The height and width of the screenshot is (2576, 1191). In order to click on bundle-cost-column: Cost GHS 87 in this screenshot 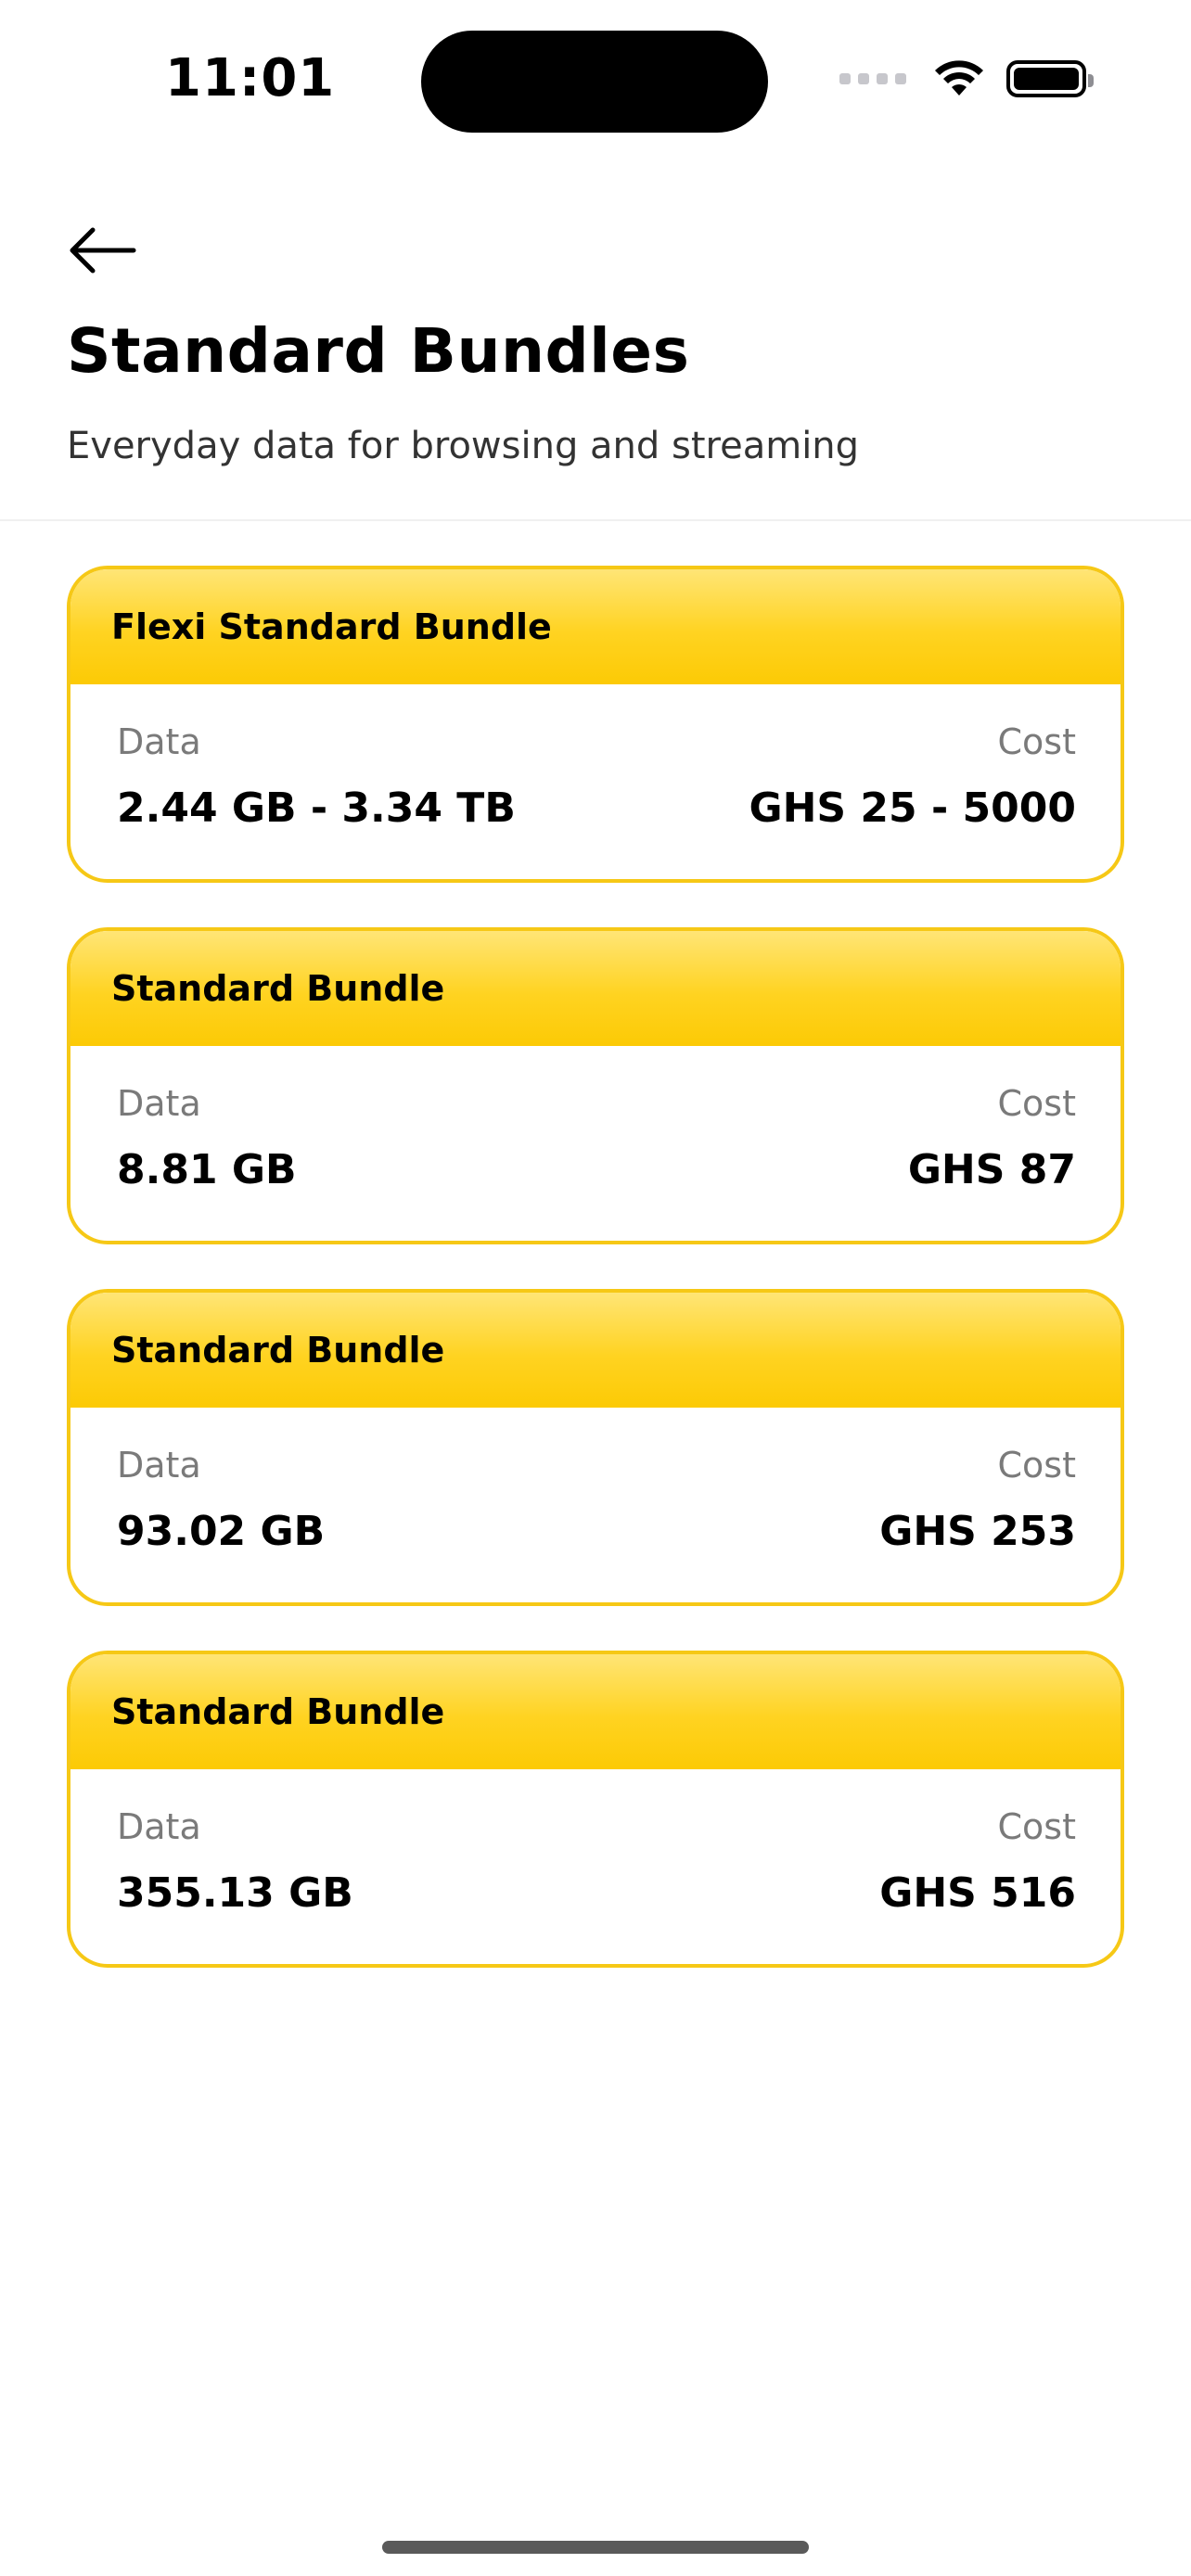, I will do `click(992, 1138)`.